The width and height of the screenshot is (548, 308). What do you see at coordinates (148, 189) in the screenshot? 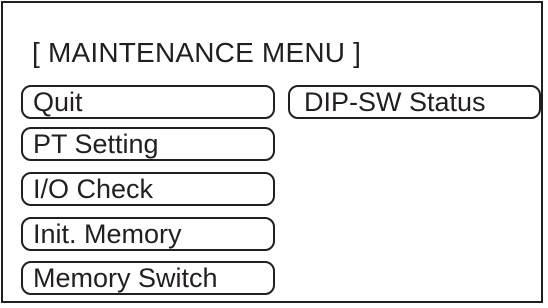
I see `io-check-button: I/O Check` at bounding box center [148, 189].